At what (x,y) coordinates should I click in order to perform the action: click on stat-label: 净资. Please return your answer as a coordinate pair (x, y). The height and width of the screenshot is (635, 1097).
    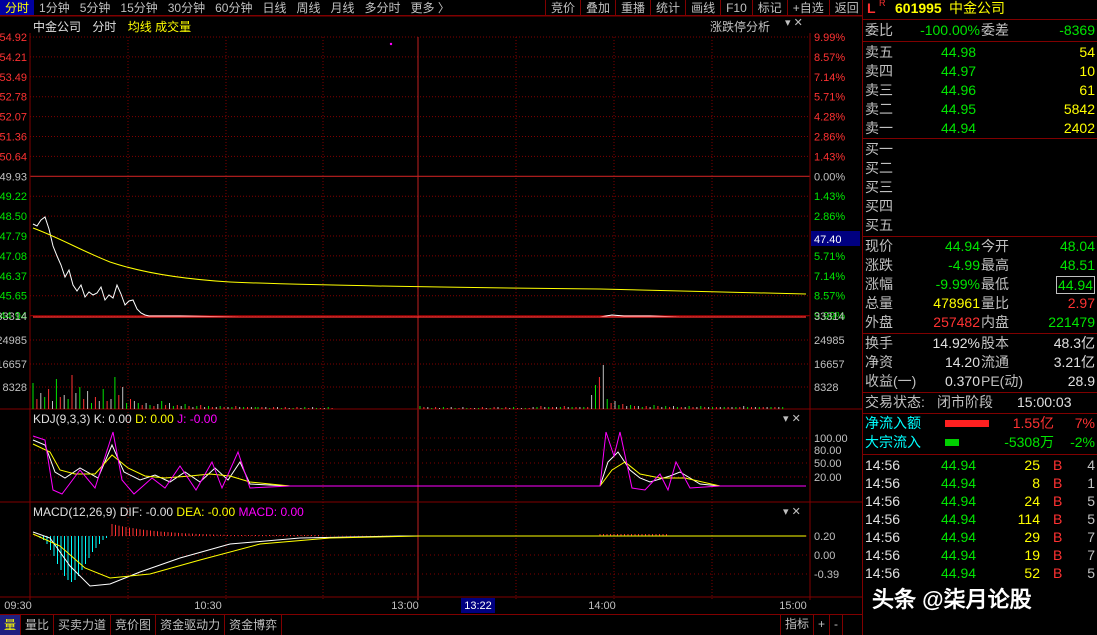
    Looking at the image, I should click on (879, 362).